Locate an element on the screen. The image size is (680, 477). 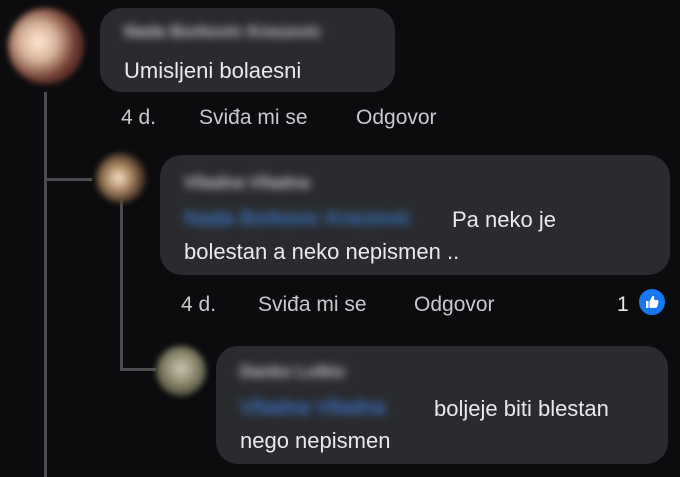
thumbs-up-icon is located at coordinates (652, 301).